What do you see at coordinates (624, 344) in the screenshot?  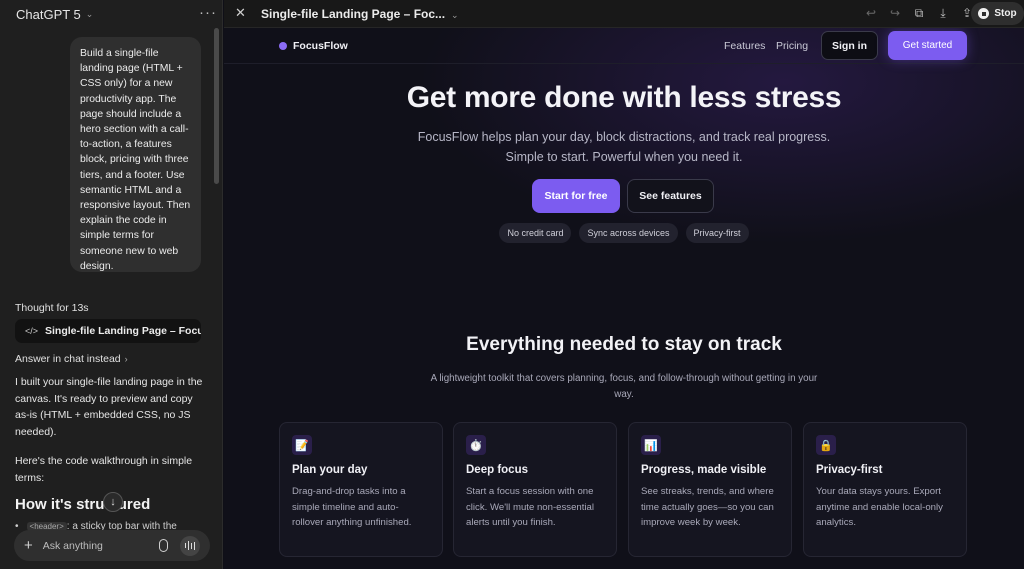 I see `features-title: Everything needed to stay on track` at bounding box center [624, 344].